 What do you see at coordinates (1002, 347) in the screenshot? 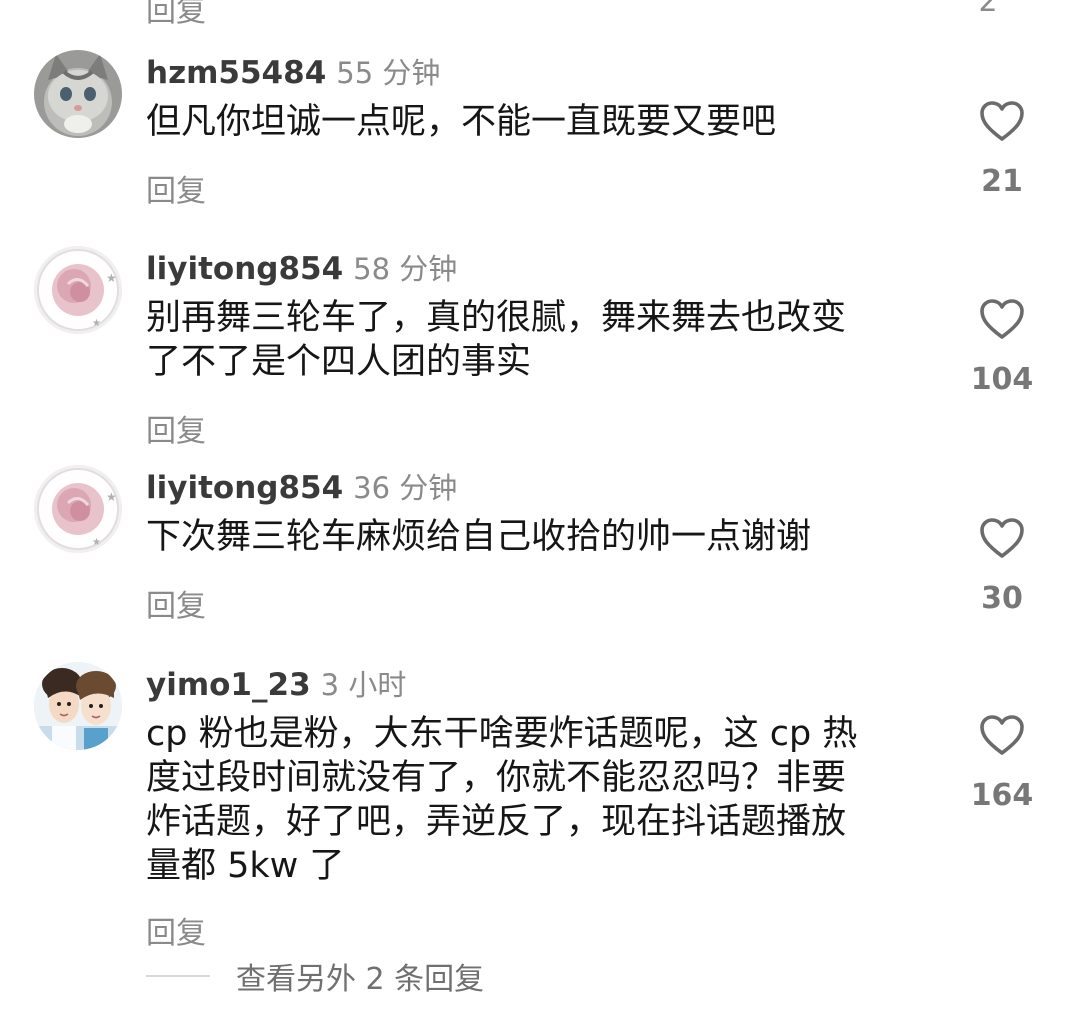
I see `like-control: 104` at bounding box center [1002, 347].